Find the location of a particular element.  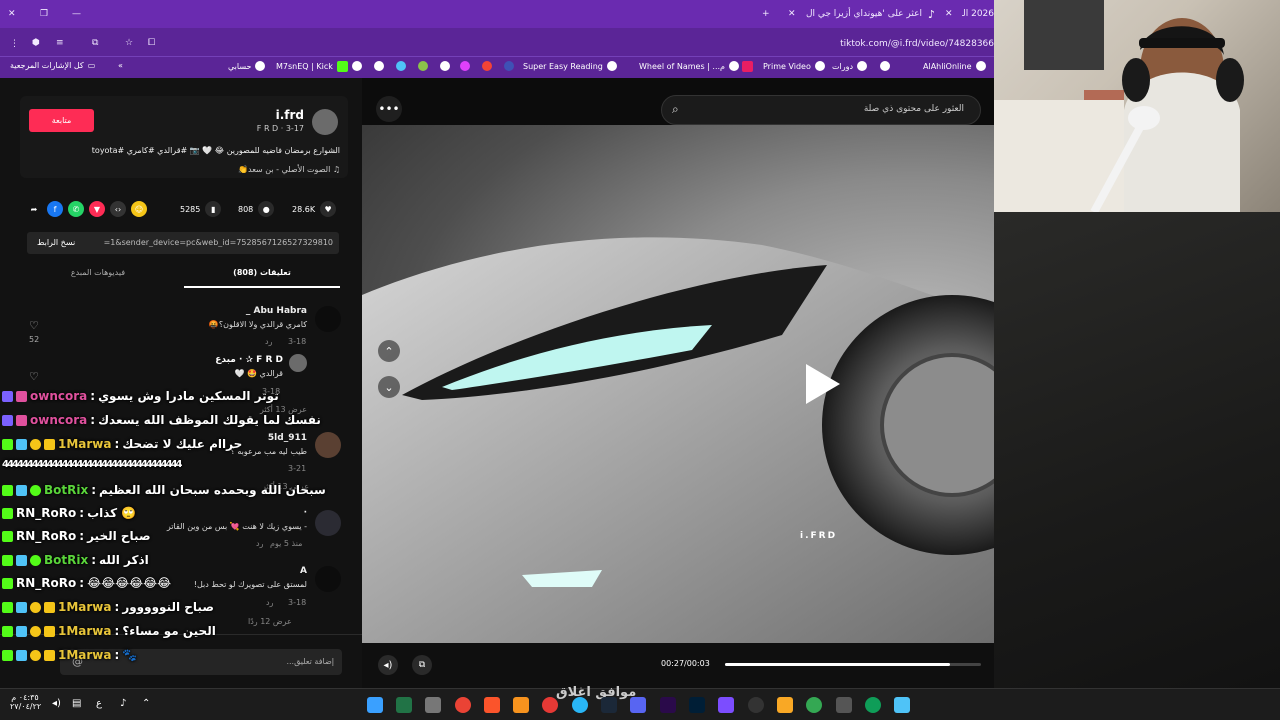

microphone-tray-icon: ♪ is located at coordinates (123, 703).